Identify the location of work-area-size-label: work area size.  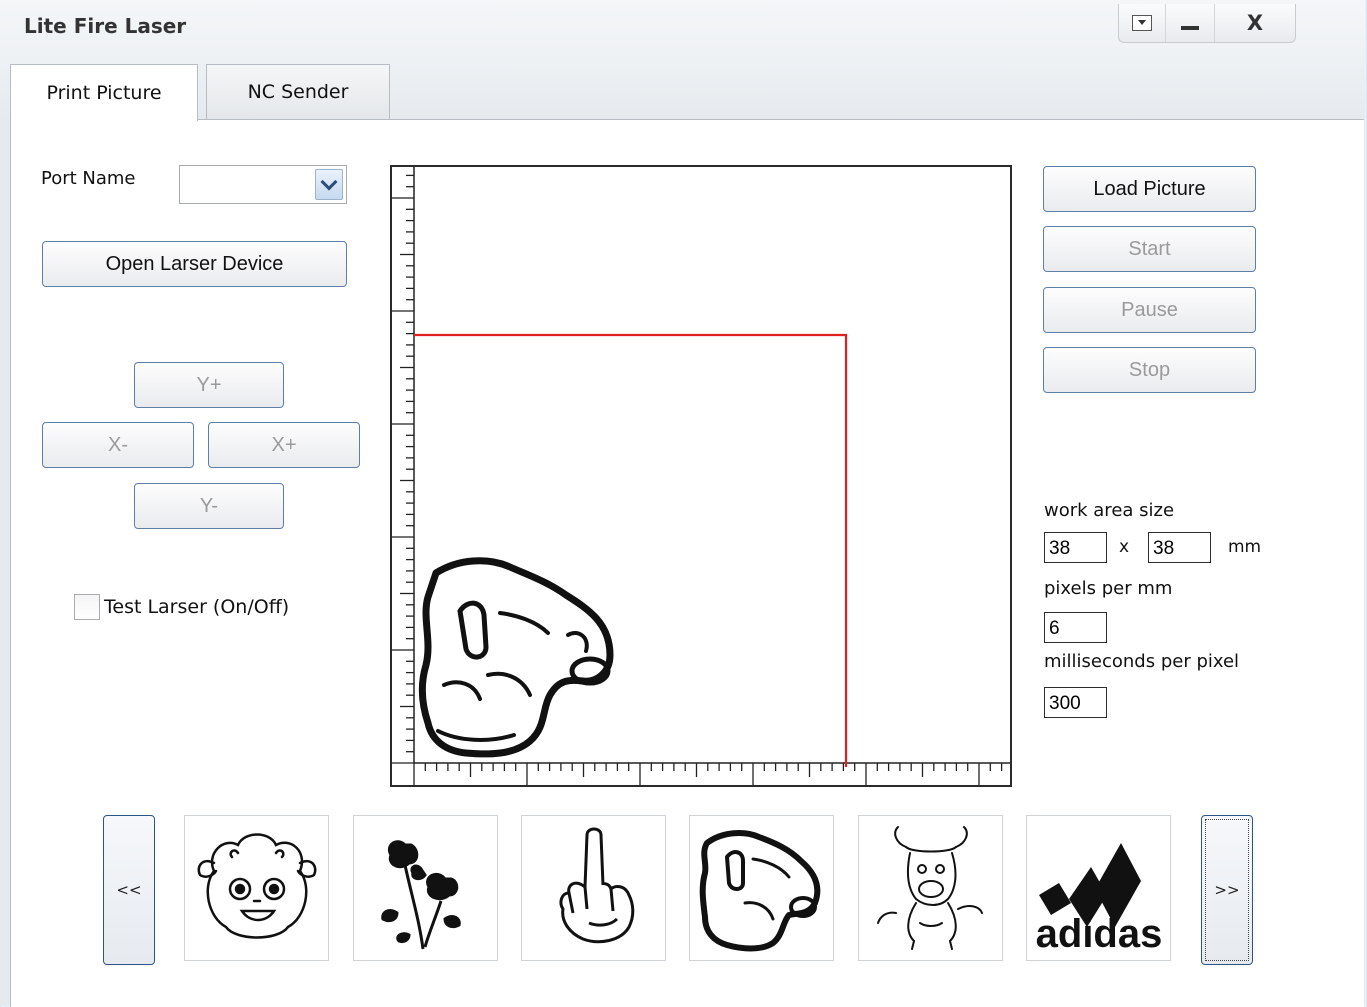
(1109, 510).